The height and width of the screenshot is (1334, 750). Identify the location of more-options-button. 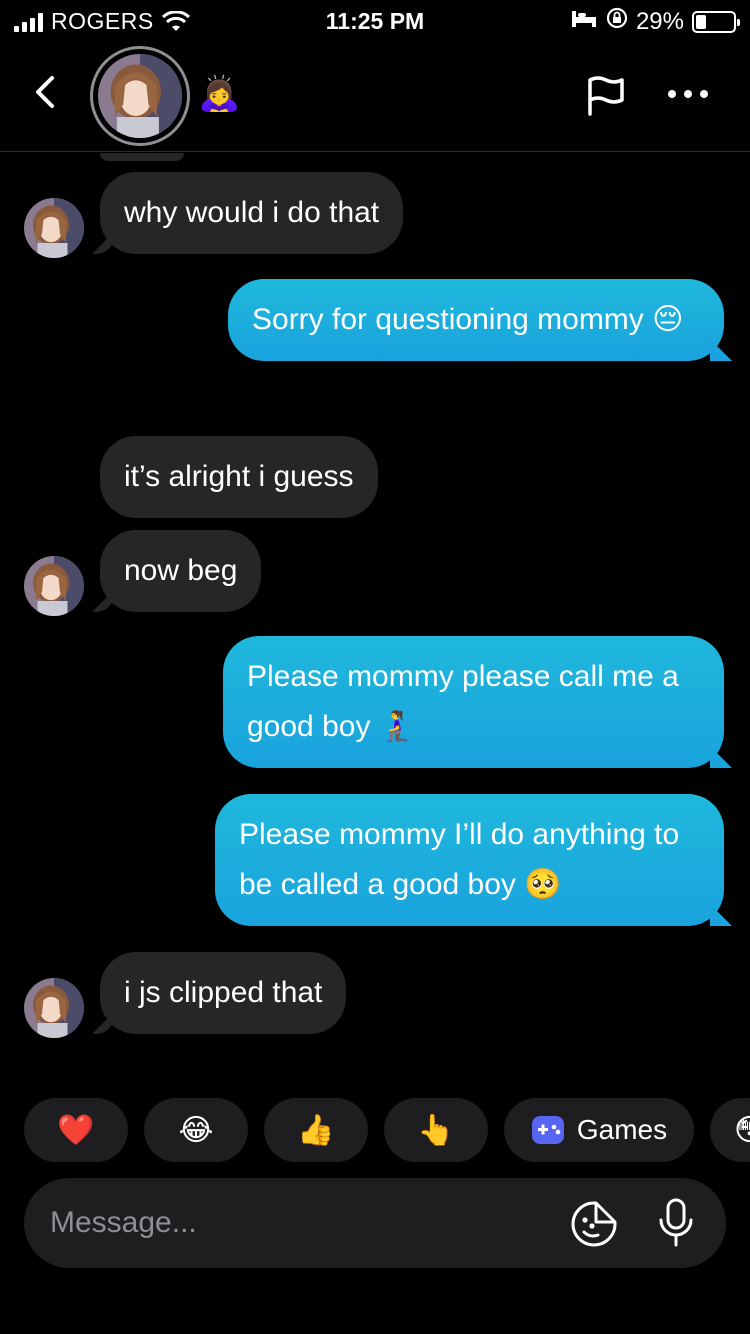
(688, 94).